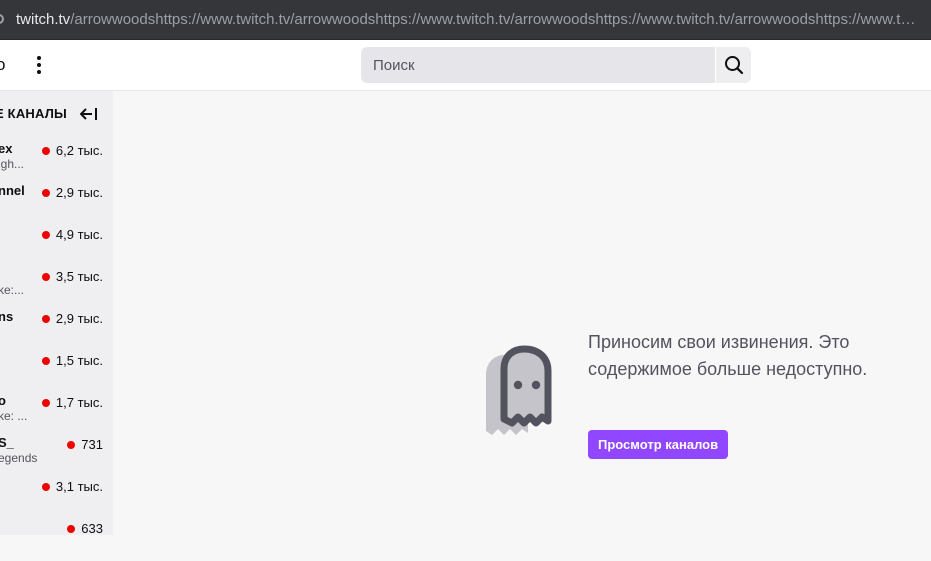 The height and width of the screenshot is (561, 931). Describe the element at coordinates (56, 456) in the screenshot. I see `sidebar-channel-item: S_ egends 731` at that location.